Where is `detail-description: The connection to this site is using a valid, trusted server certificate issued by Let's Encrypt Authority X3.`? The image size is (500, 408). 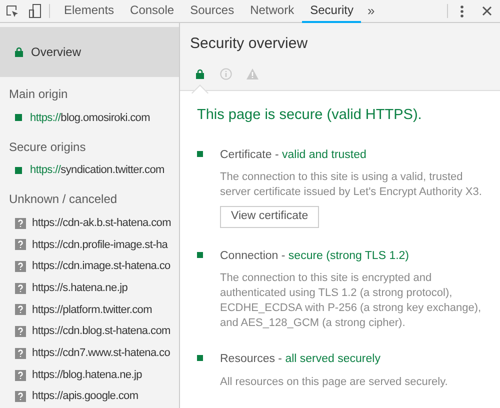
detail-description: The connection to this site is using a valid, trusted server certificate issued by Let's Encrypt Authority X3. is located at coordinates (351, 185).